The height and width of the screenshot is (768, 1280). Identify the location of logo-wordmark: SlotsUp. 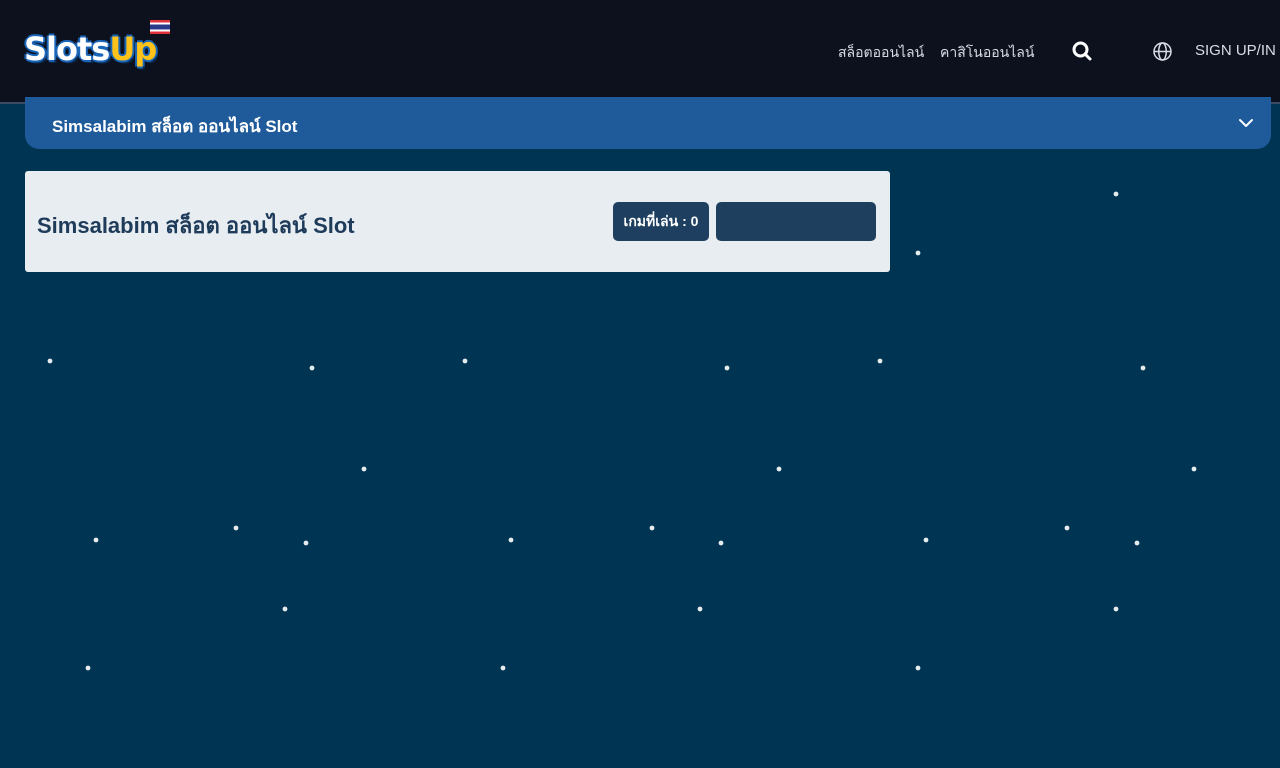
(90, 49).